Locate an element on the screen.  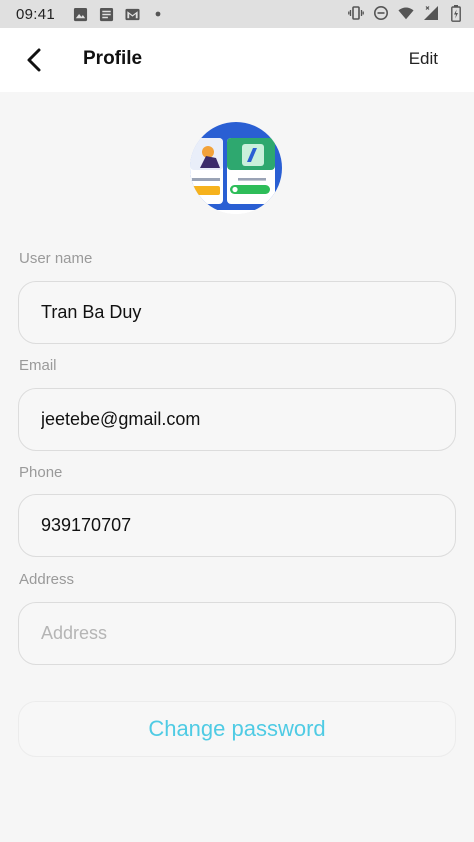
username-field is located at coordinates (237, 312).